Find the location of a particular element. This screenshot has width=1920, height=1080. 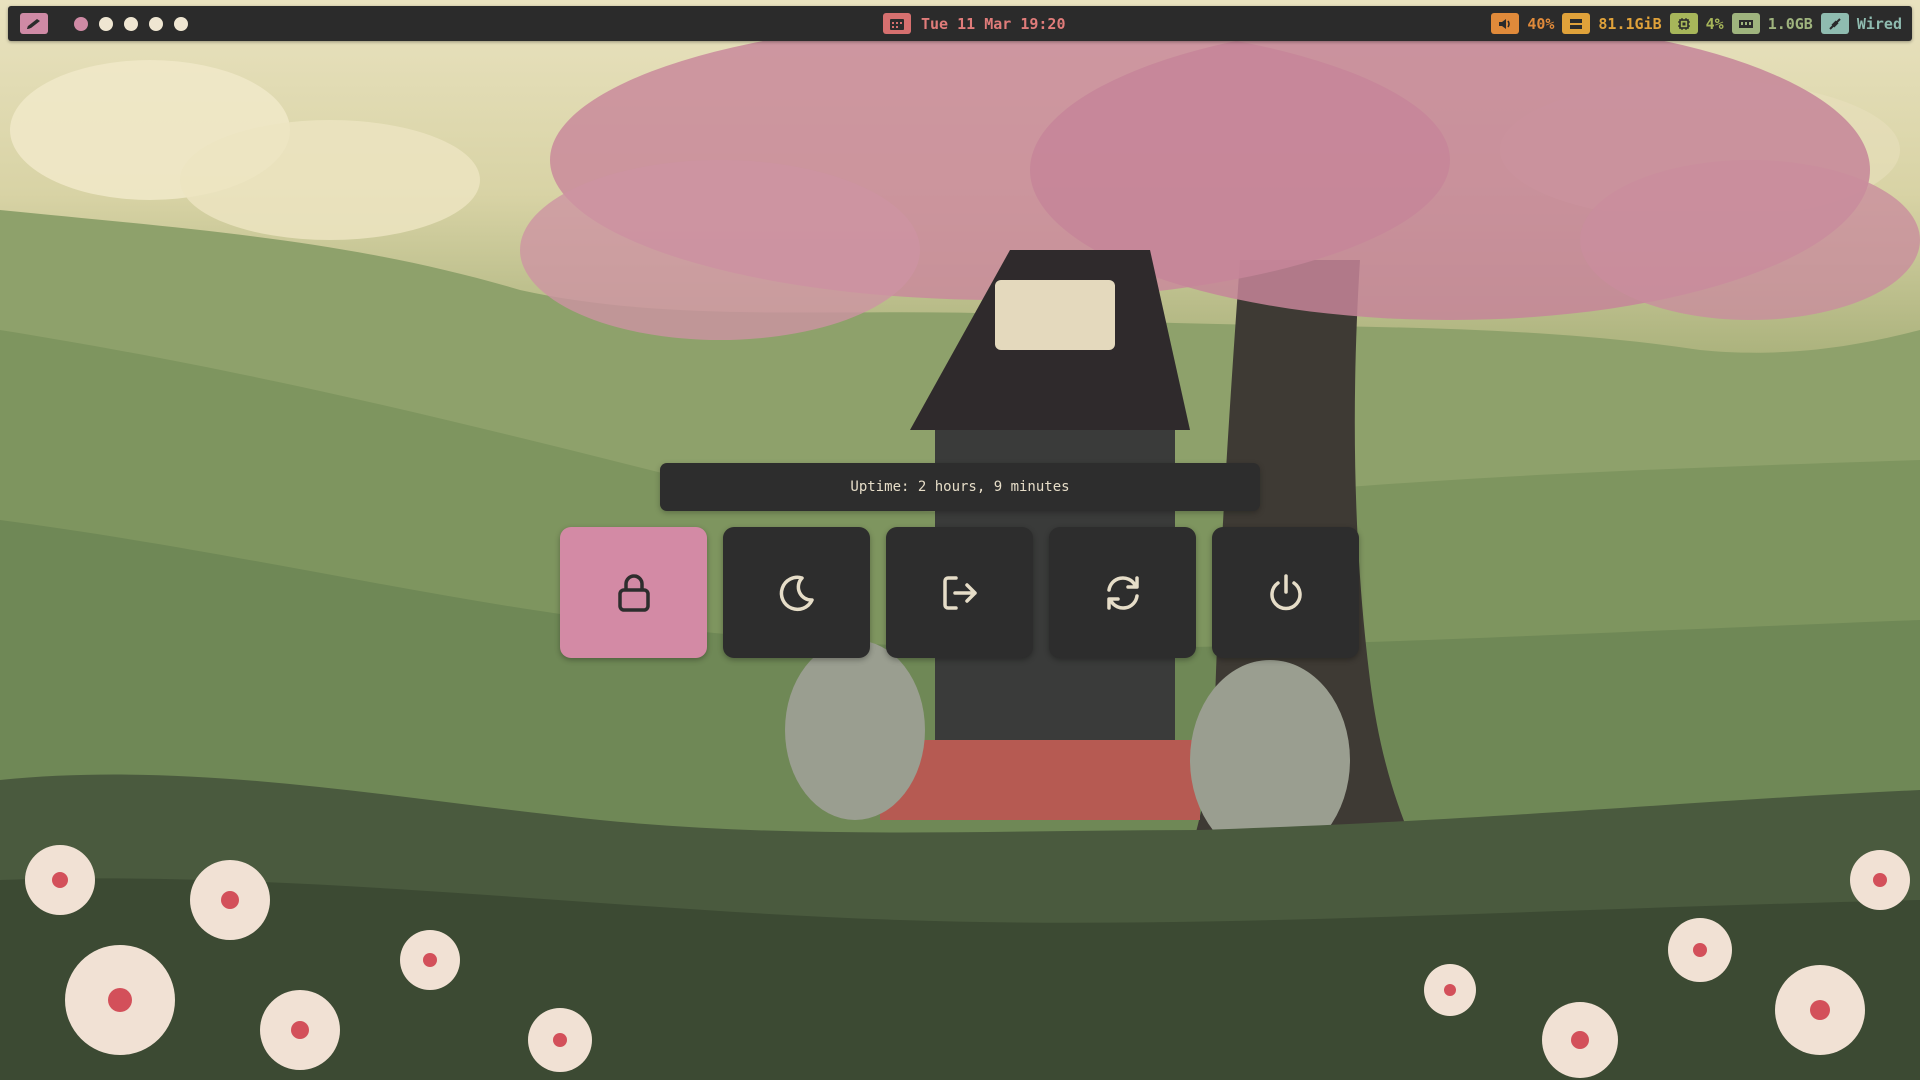

uptime-panel: Uptime: 2 hours, 9 minutes is located at coordinates (960, 487).